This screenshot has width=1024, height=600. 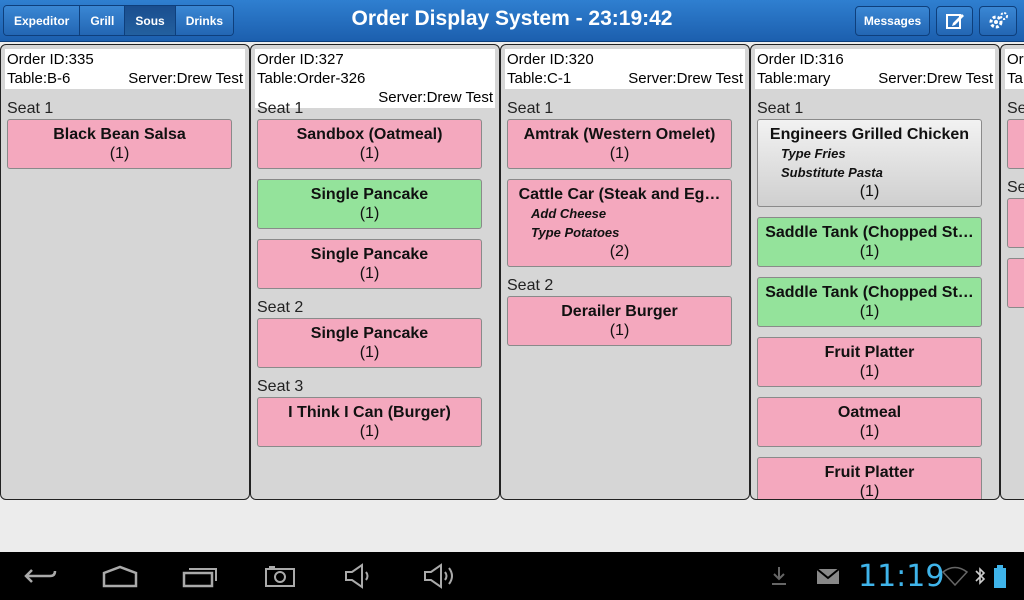 I want to click on seat-label: Seat 3, so click(x=280, y=386).